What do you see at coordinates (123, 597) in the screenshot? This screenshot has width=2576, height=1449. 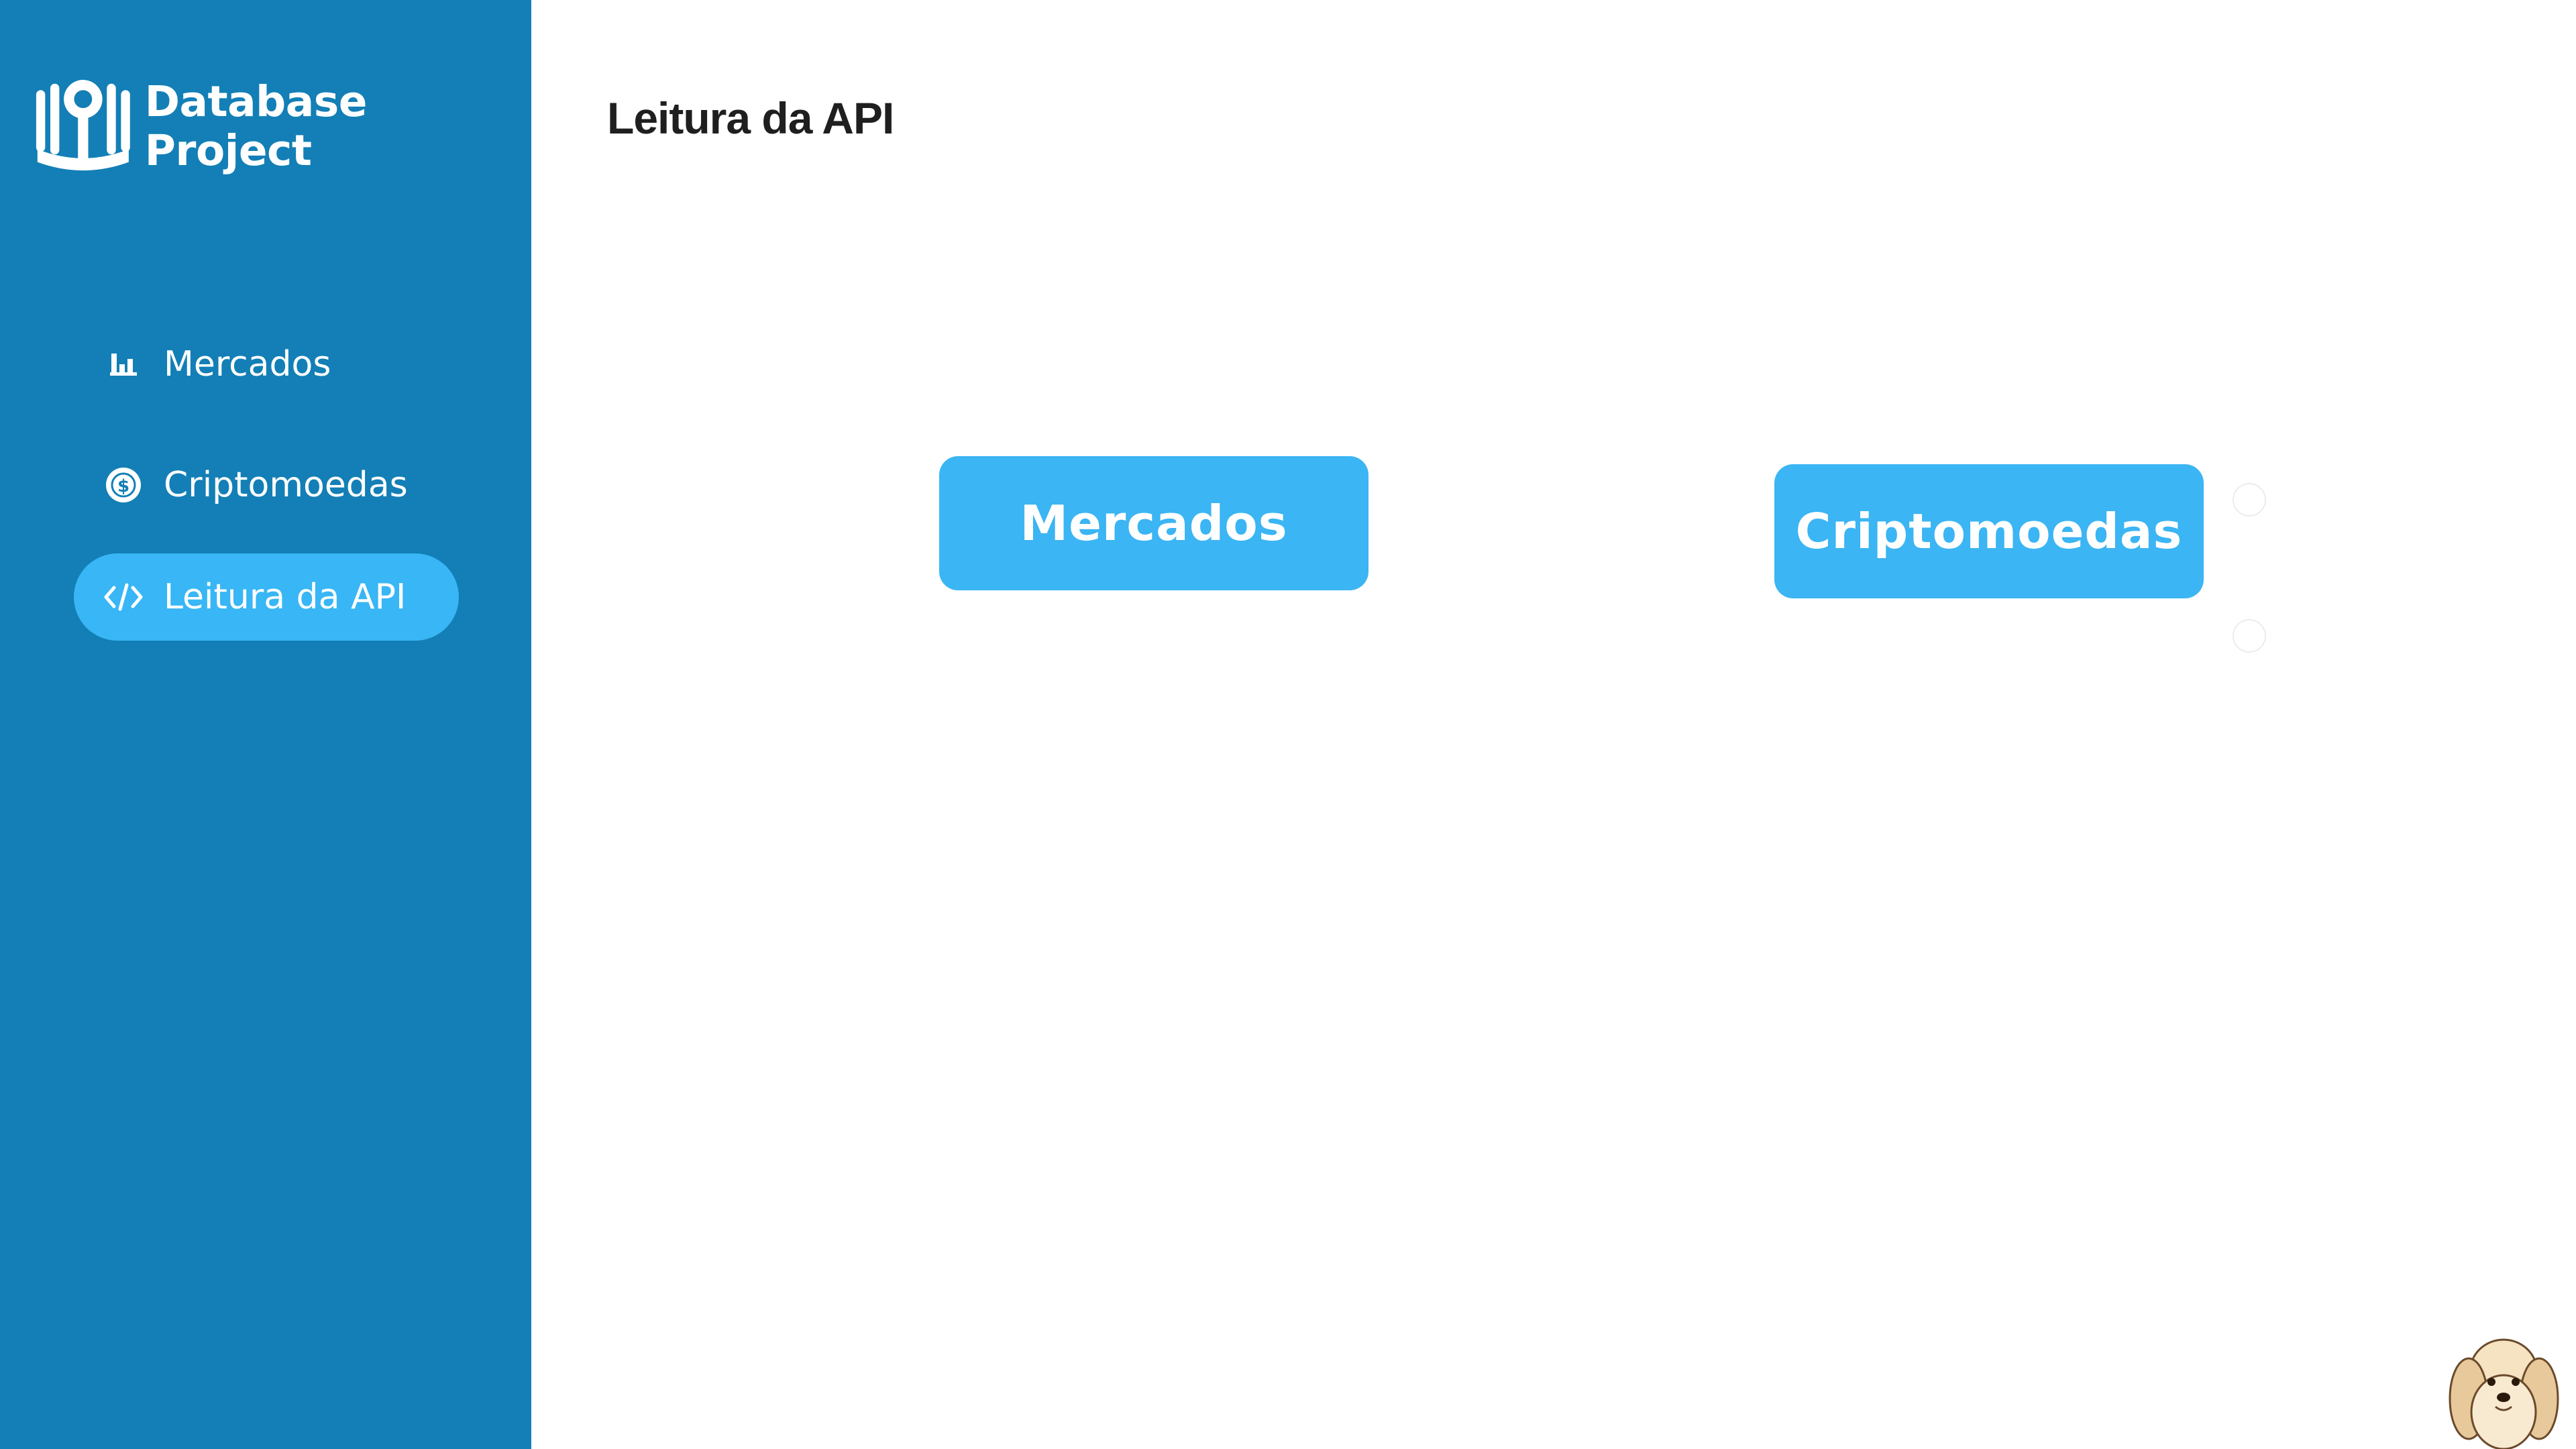 I see `code-icon` at bounding box center [123, 597].